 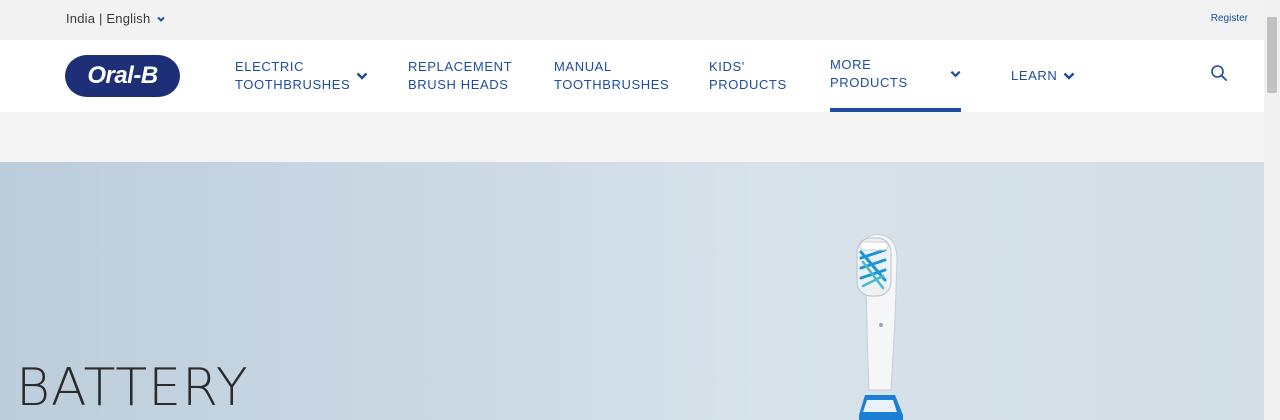 I want to click on nav-item-label: MORE PRODUCTS, so click(x=869, y=73).